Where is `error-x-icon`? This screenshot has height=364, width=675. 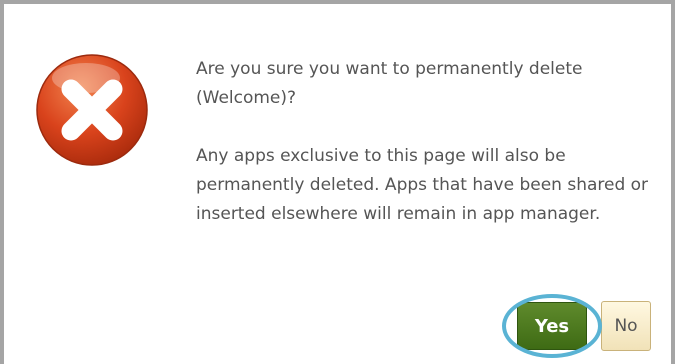 error-x-icon is located at coordinates (92, 110).